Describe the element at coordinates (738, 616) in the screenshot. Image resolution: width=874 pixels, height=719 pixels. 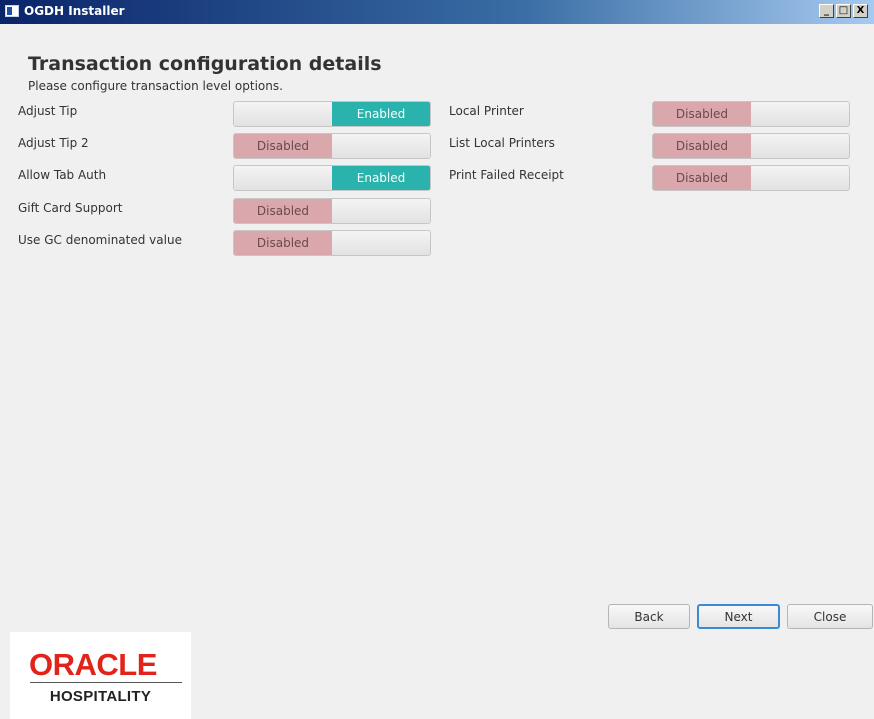
I see `next-button: Next` at that location.